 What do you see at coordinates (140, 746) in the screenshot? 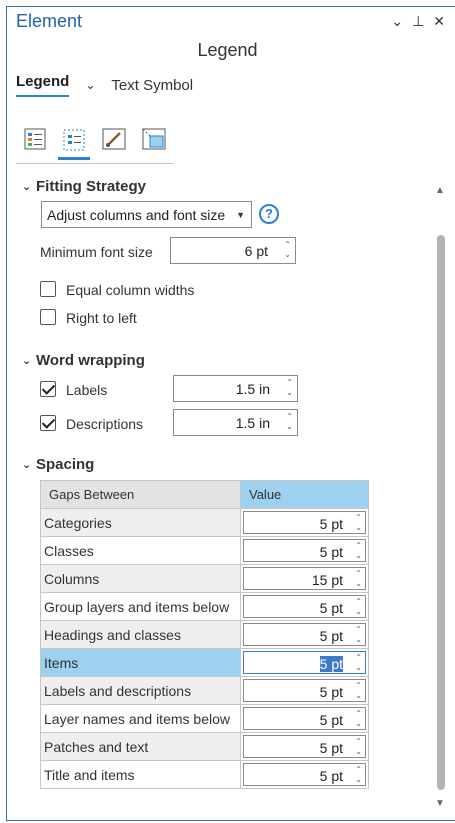
I see `gap-name-cell: Patches and text` at bounding box center [140, 746].